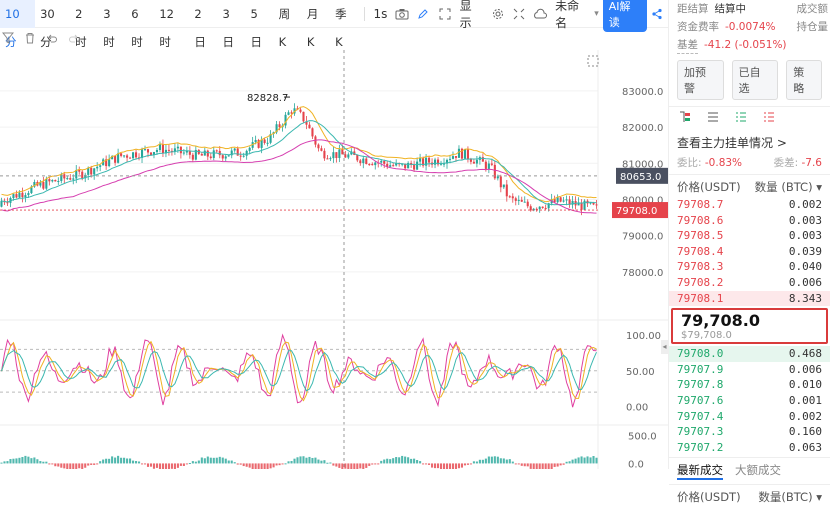 This screenshot has height=509, width=830. Describe the element at coordinates (713, 118) in the screenshot. I see `orderbook-split-icon` at that location.